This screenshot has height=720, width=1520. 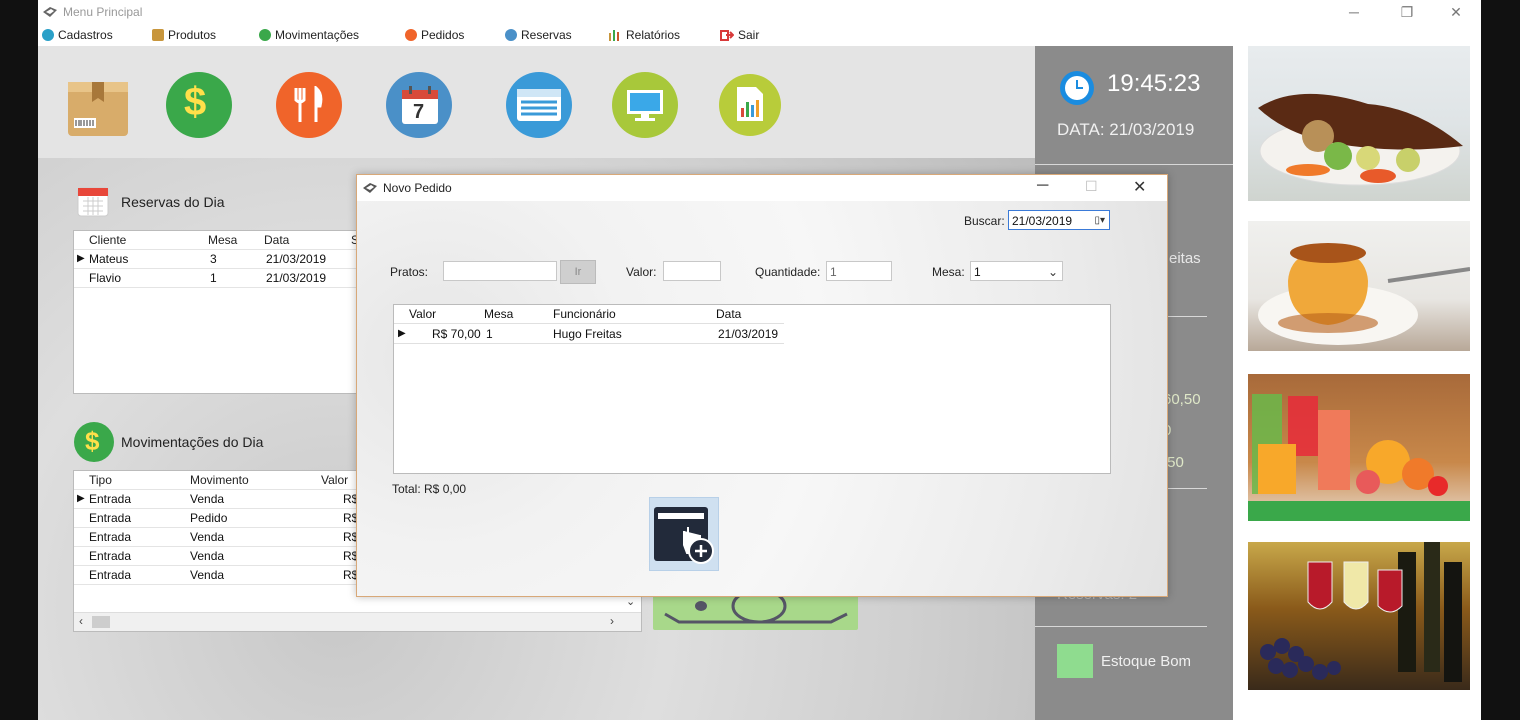 What do you see at coordinates (641, 272) in the screenshot?
I see `valor-label: Valor:` at bounding box center [641, 272].